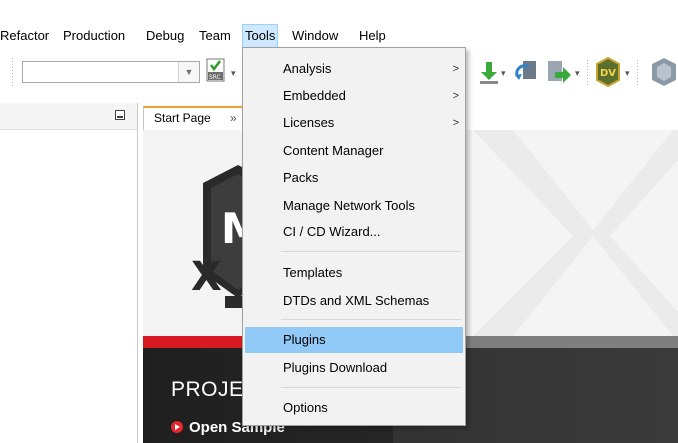  Describe the element at coordinates (354, 340) in the screenshot. I see `menu-item-plugins: Plugins` at that location.